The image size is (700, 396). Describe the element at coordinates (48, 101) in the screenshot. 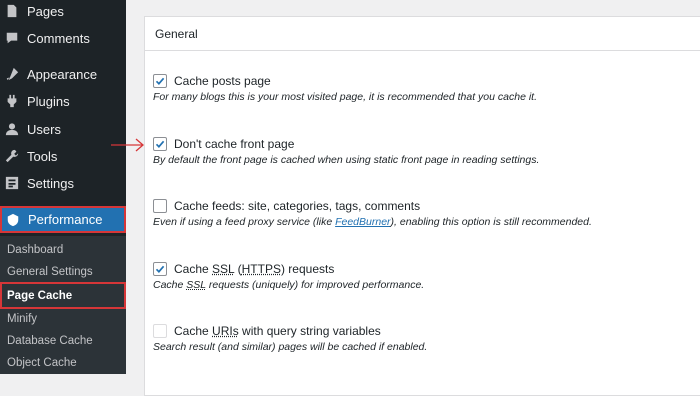

I see `sidebar-item-label: Plugins` at that location.